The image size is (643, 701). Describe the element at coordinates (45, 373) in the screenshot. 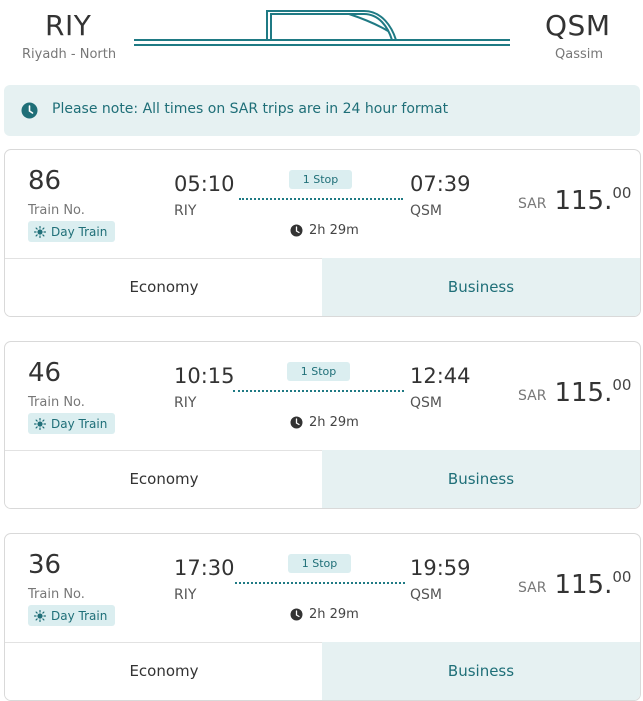

I see `train-number: 46` at that location.